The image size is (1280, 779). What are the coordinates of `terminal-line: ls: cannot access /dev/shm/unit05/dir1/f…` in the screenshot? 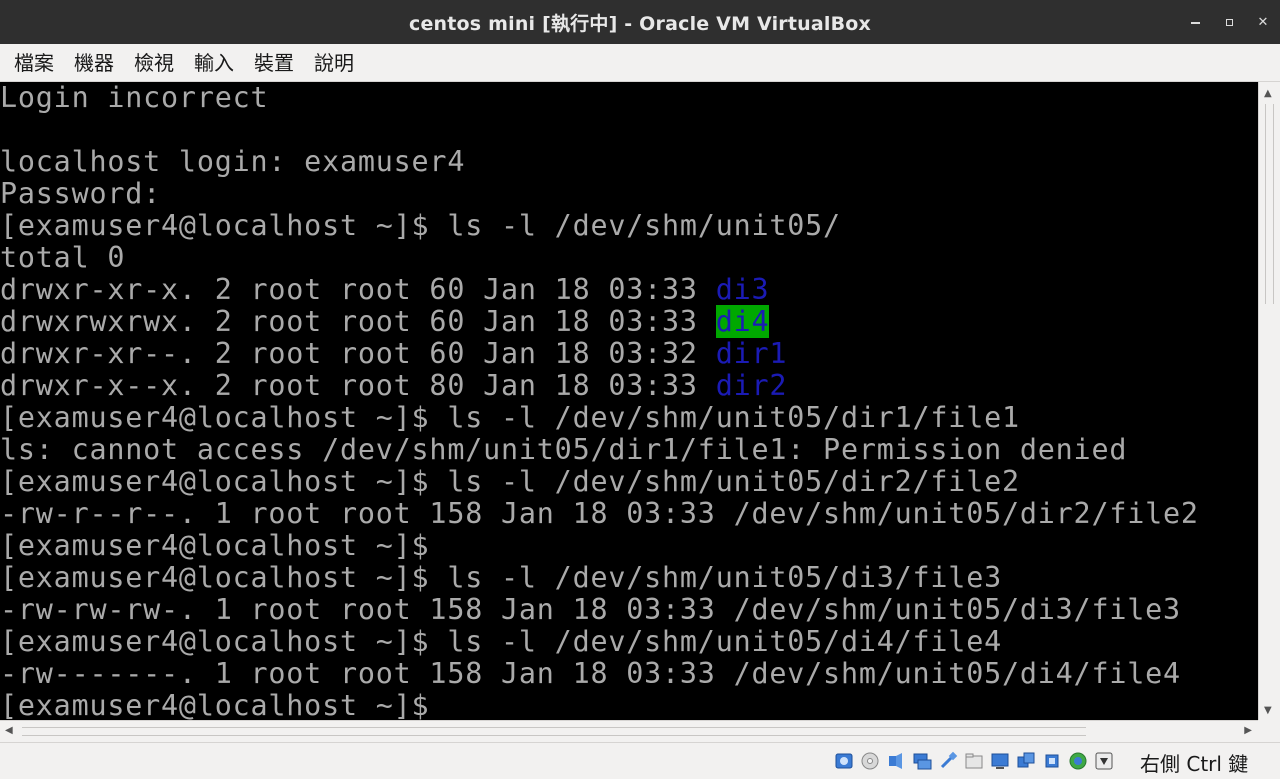 It's located at (599, 450).